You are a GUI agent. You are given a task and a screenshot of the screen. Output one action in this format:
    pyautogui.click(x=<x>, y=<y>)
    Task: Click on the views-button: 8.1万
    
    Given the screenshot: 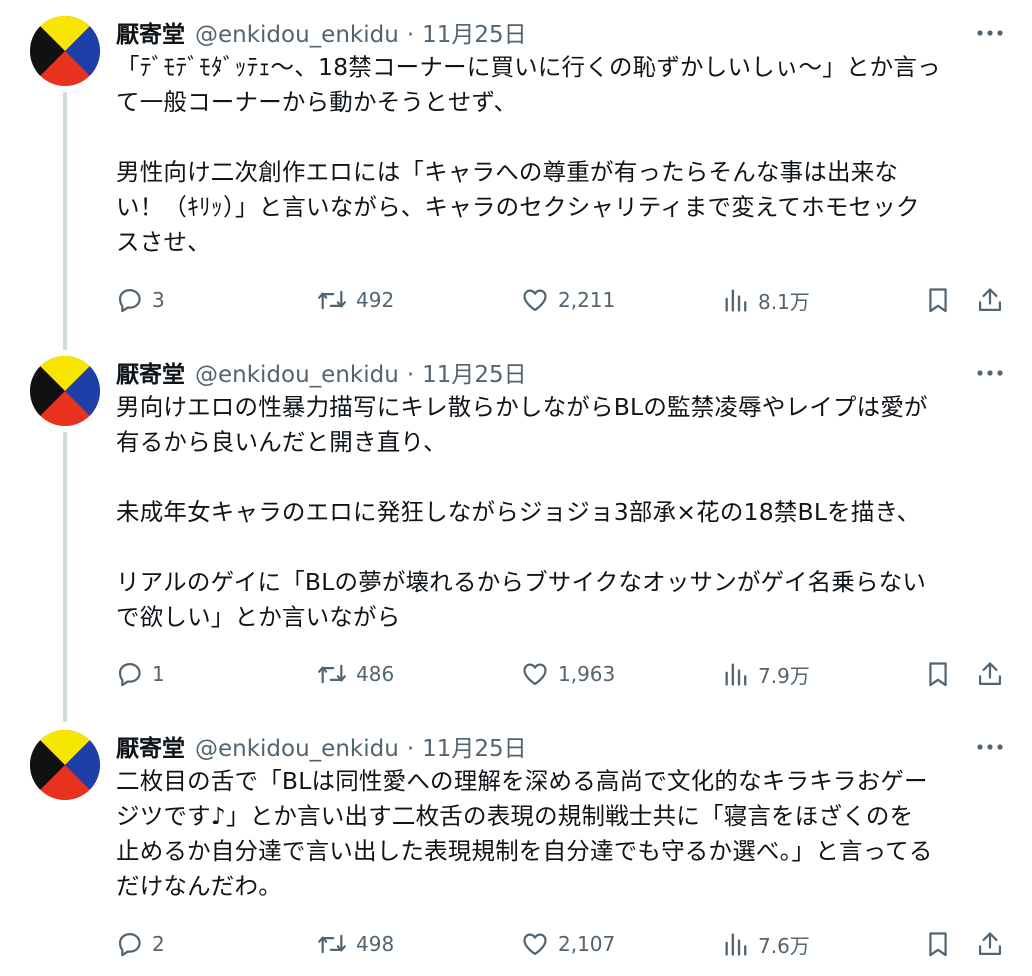 What is the action you would take?
    pyautogui.click(x=766, y=300)
    